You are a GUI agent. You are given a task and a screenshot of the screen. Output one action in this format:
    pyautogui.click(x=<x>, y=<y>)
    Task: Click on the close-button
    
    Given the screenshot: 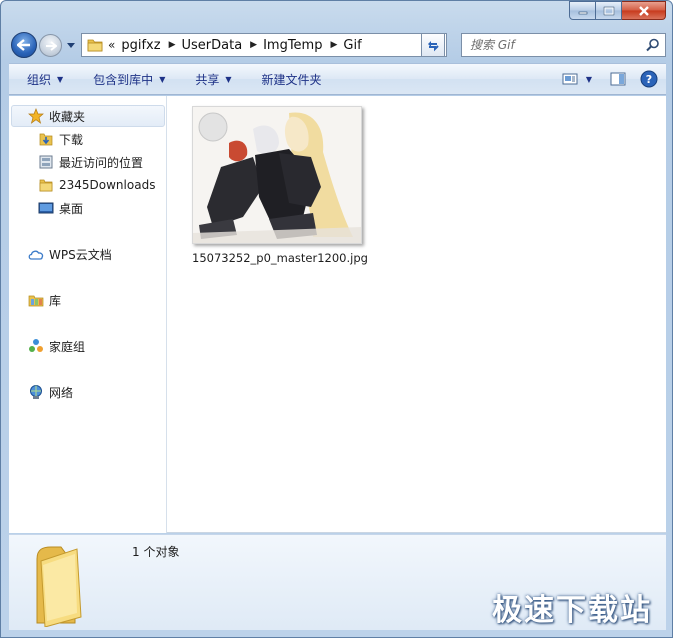 What is the action you would take?
    pyautogui.click(x=644, y=10)
    